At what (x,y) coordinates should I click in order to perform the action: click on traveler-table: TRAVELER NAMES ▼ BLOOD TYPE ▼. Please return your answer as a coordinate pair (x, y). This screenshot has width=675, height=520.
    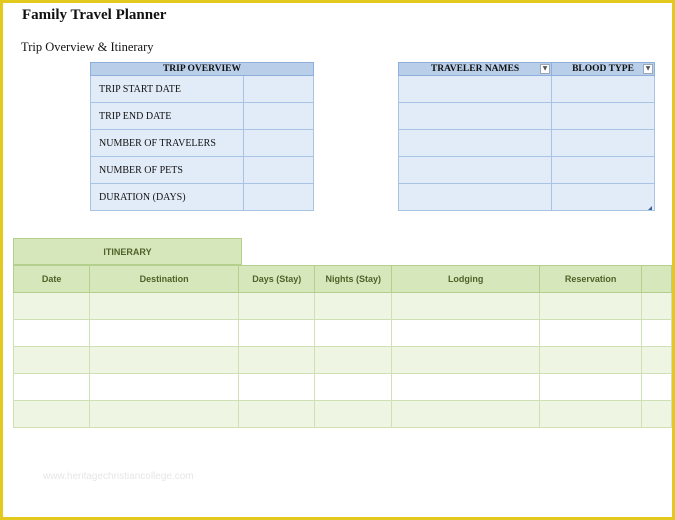
    Looking at the image, I should click on (526, 136).